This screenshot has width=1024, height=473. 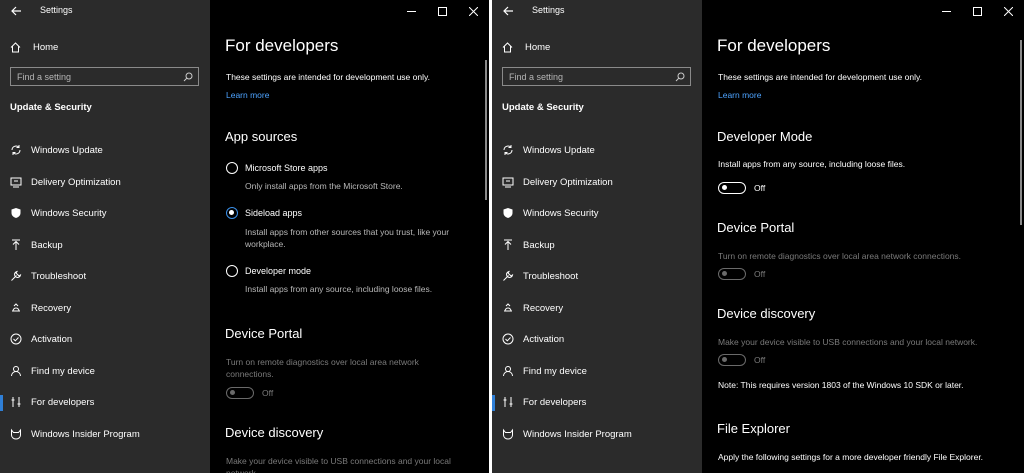 What do you see at coordinates (756, 227) in the screenshot?
I see `device-portal-heading: Device Portal` at bounding box center [756, 227].